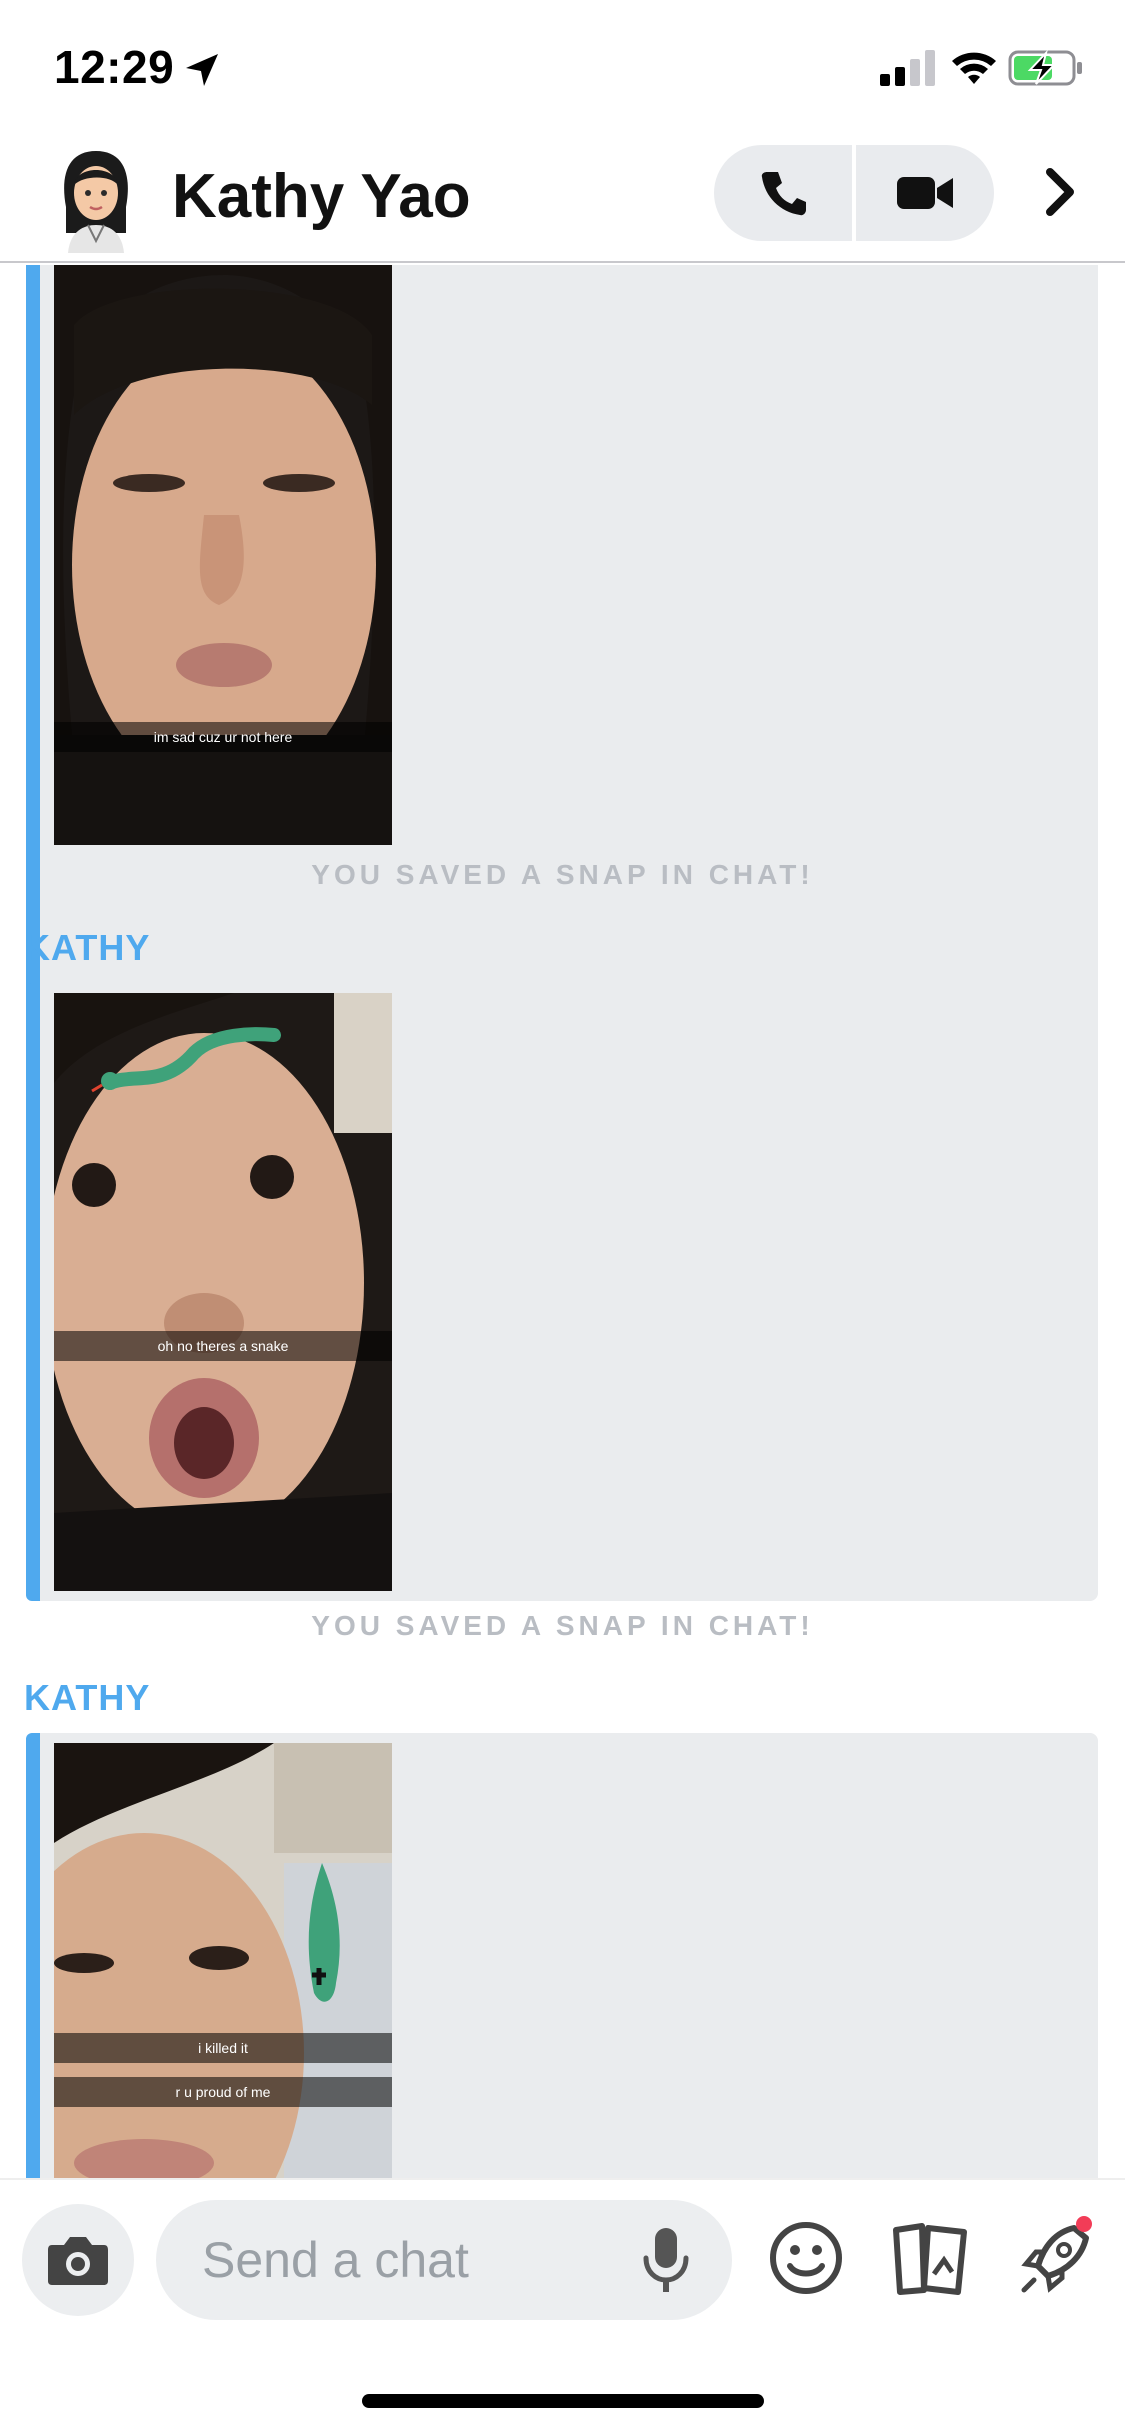 The image size is (1125, 2436). Describe the element at coordinates (854, 193) in the screenshot. I see `call-button-group` at that location.